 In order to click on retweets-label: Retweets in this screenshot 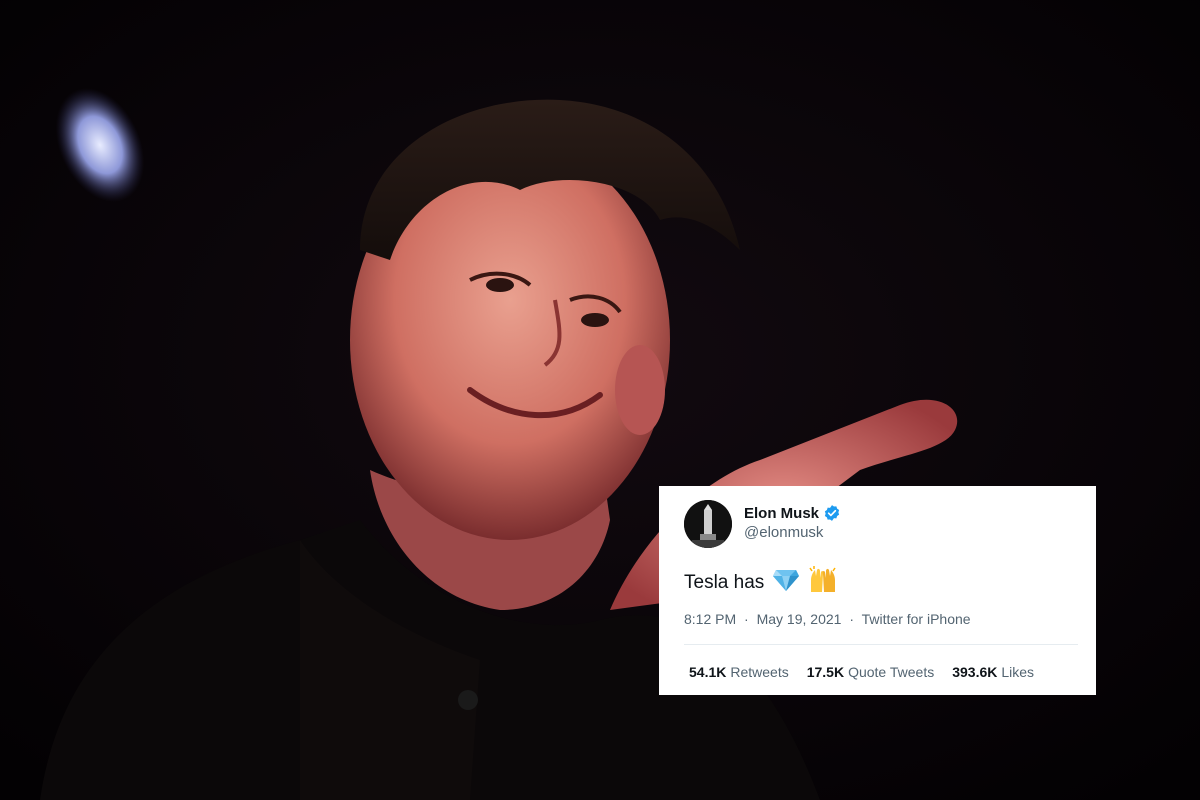, I will do `click(759, 672)`.